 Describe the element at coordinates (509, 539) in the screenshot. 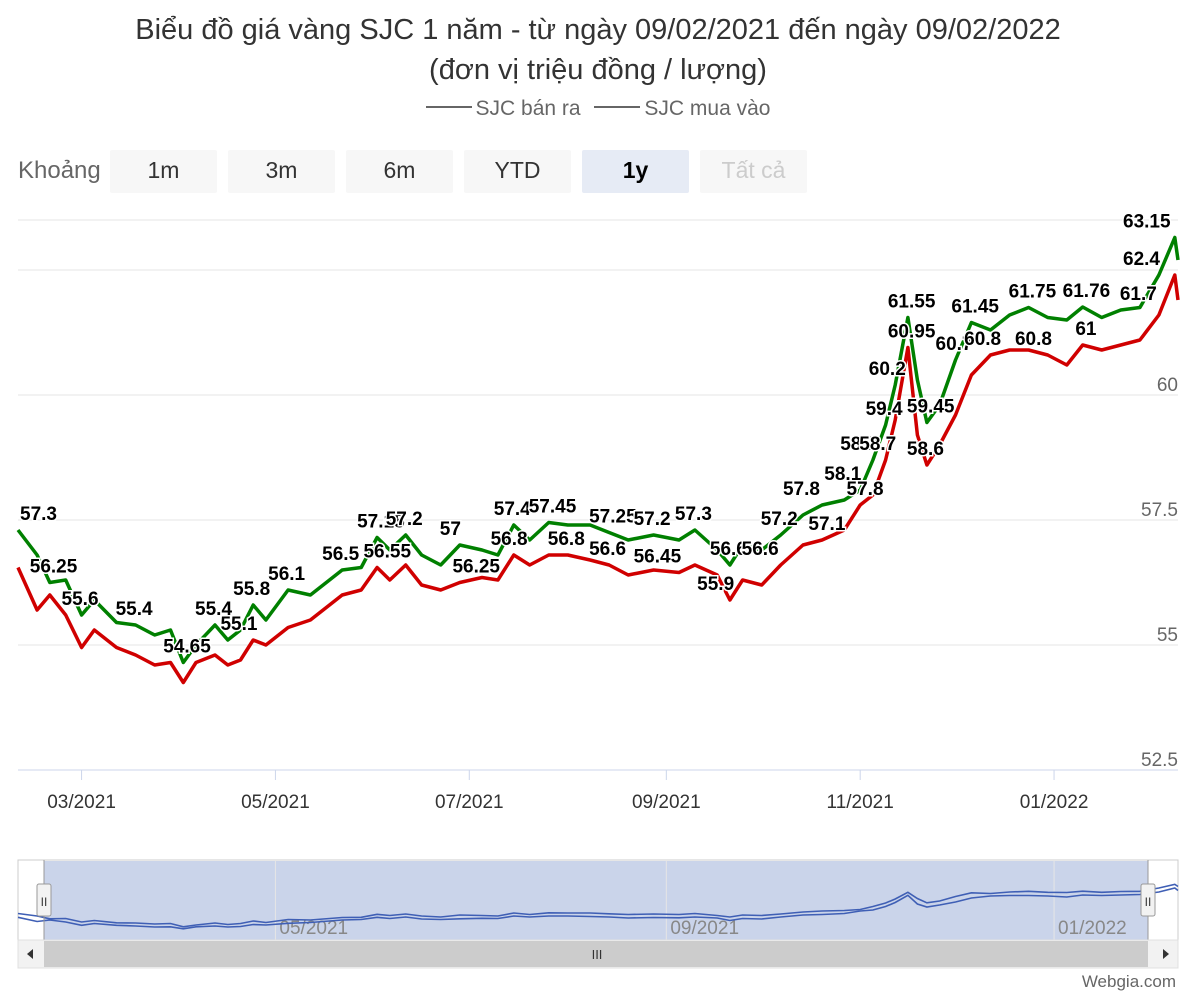

I see `data-label-16: 56.8` at that location.